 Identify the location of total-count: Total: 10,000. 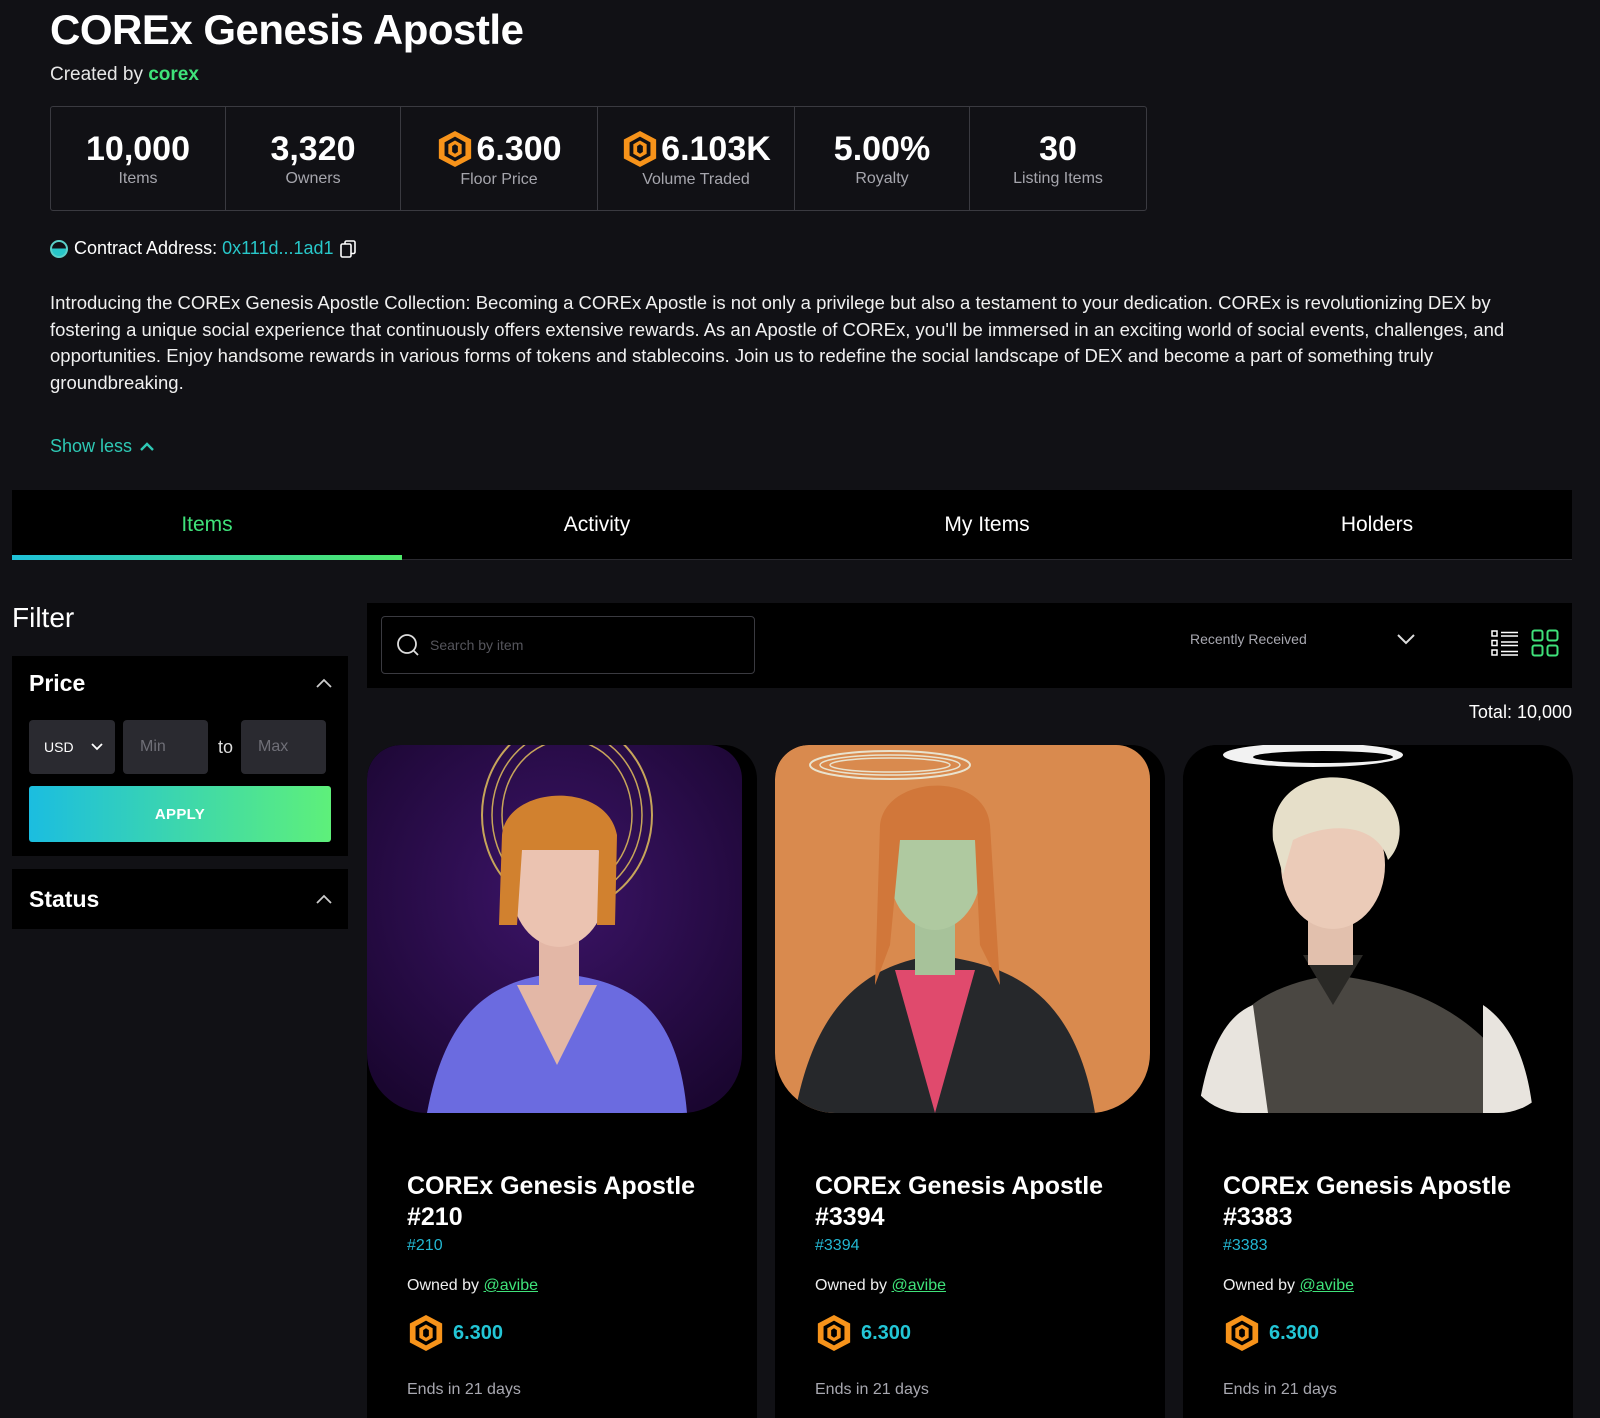
(1520, 712).